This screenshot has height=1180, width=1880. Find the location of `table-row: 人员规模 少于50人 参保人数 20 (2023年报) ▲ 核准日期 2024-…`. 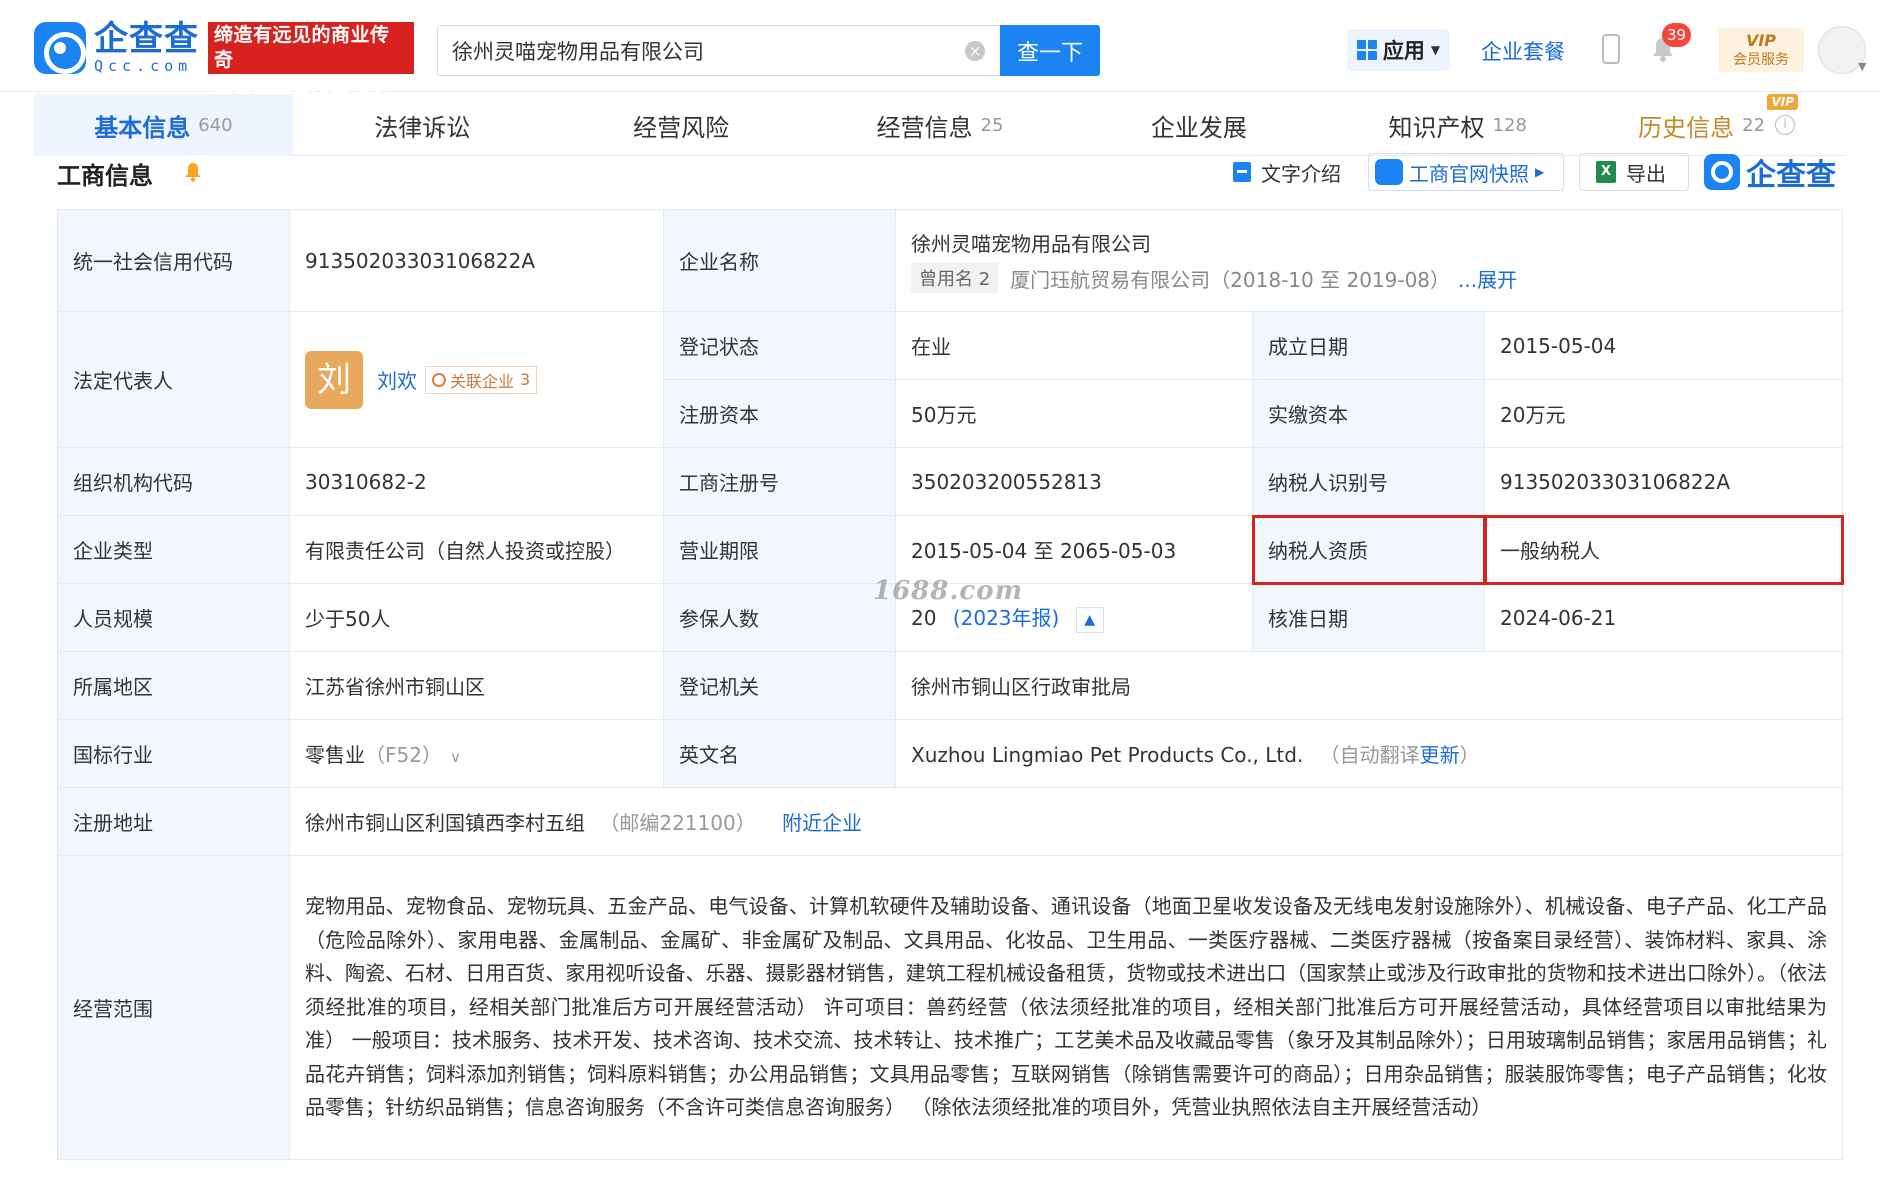

table-row: 人员规模 少于50人 参保人数 20 (2023年报) ▲ 核准日期 2024-… is located at coordinates (950, 617).